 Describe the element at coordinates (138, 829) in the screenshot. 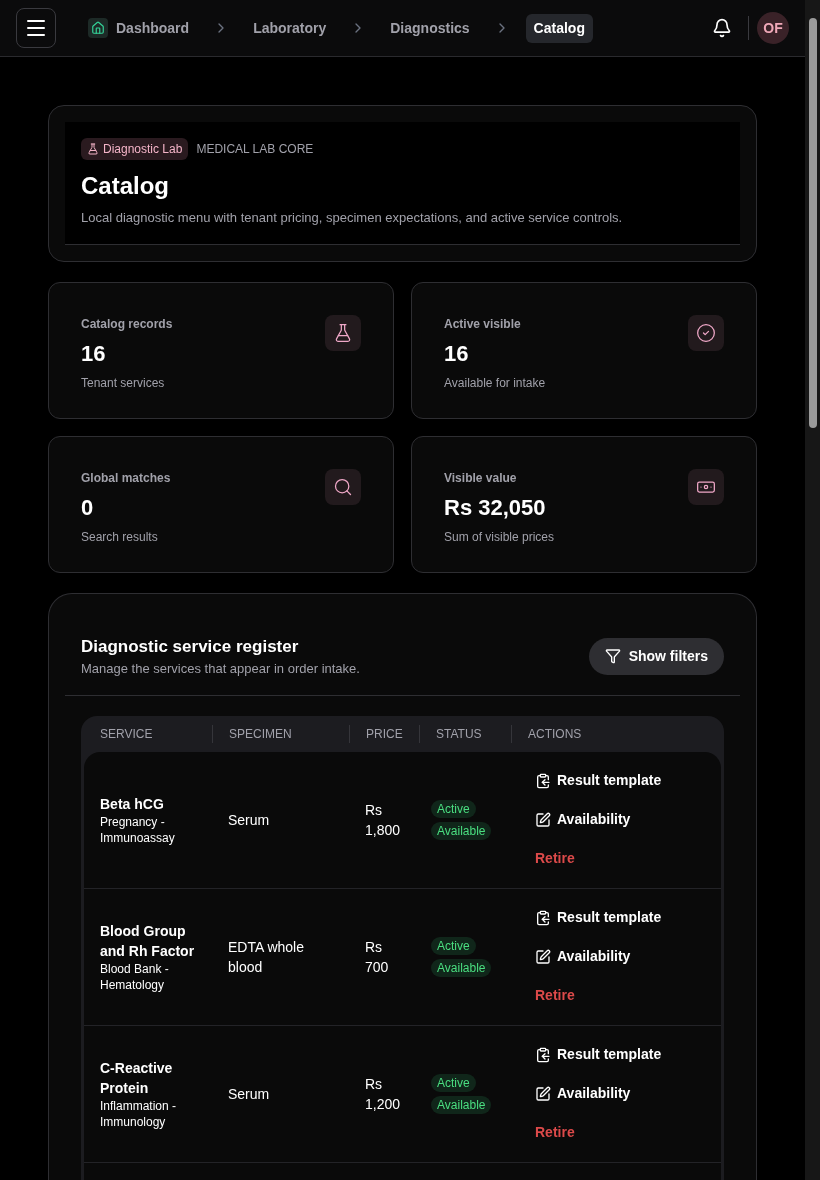

I see `service-category: Pregnancy - Immunoassay` at that location.